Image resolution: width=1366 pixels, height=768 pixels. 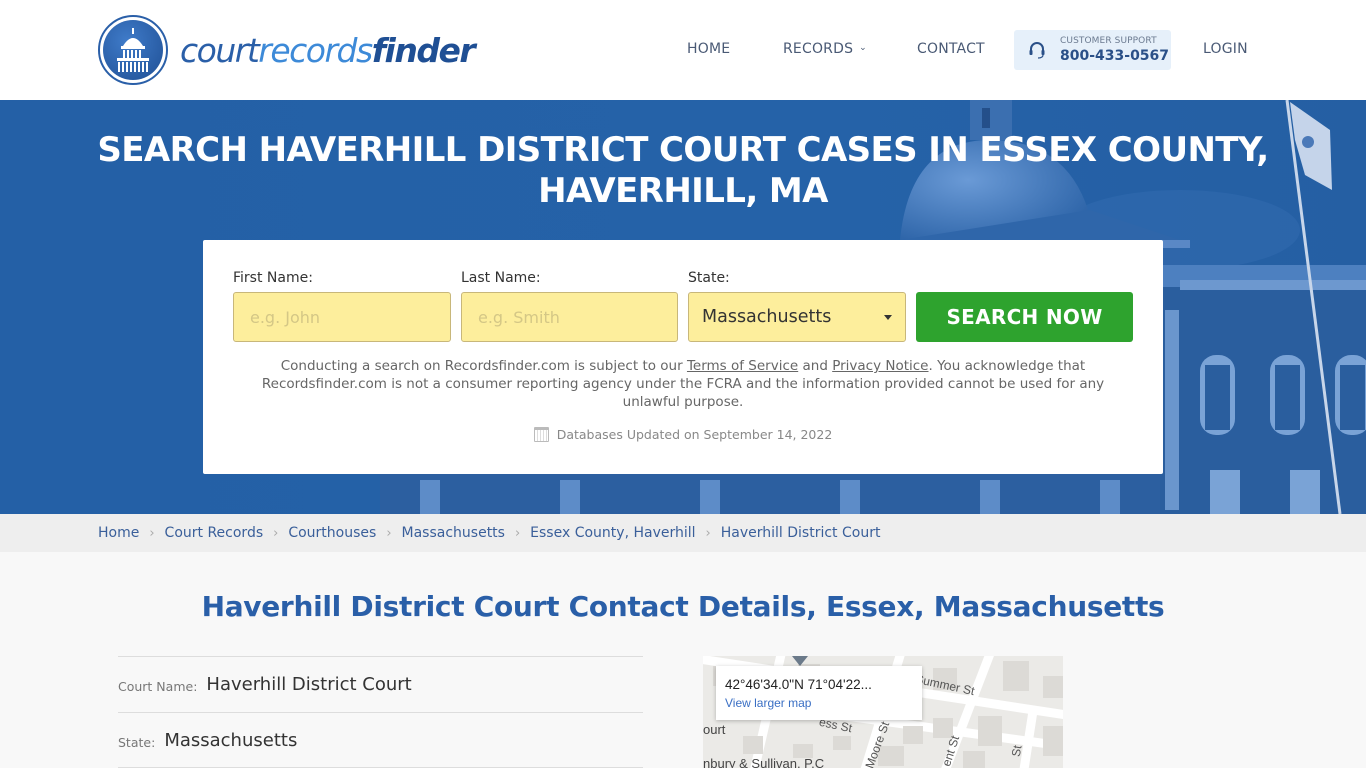 I want to click on customer-support-button: CUSTOMER SUPPORT 800-433-0567, so click(x=1092, y=50).